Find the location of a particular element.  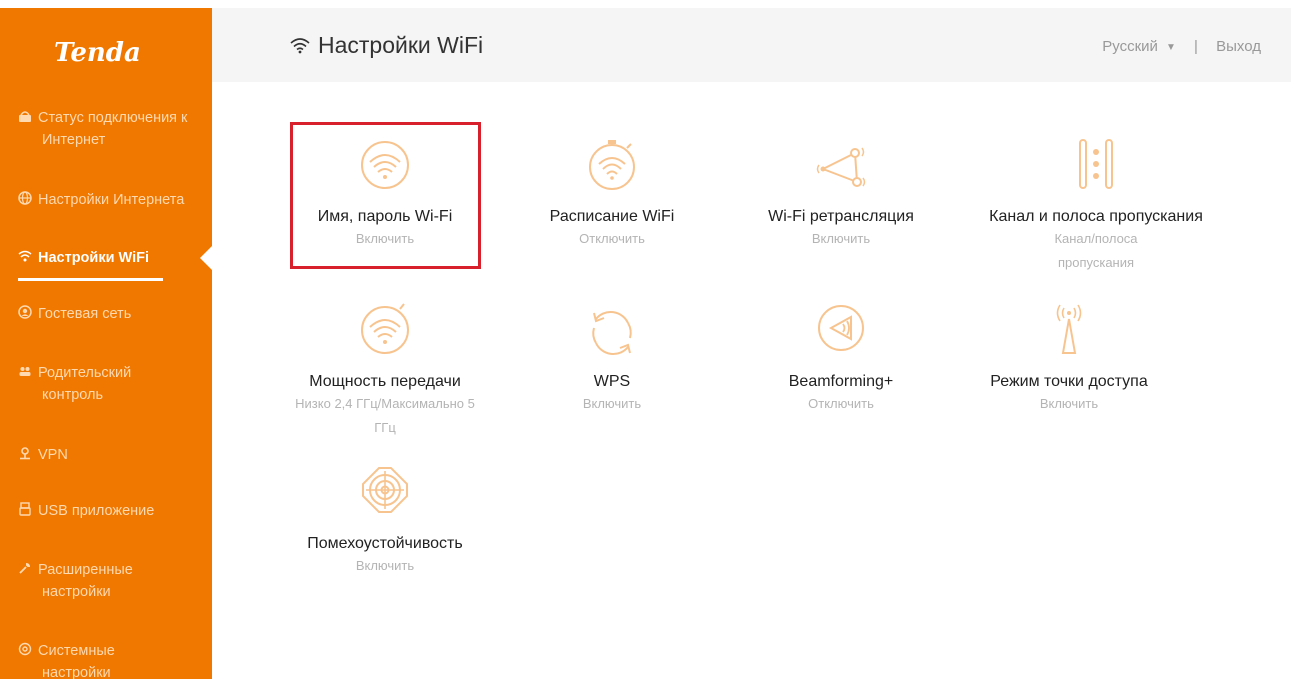

sidebar-item-label-line2: Интернет is located at coordinates (74, 140).